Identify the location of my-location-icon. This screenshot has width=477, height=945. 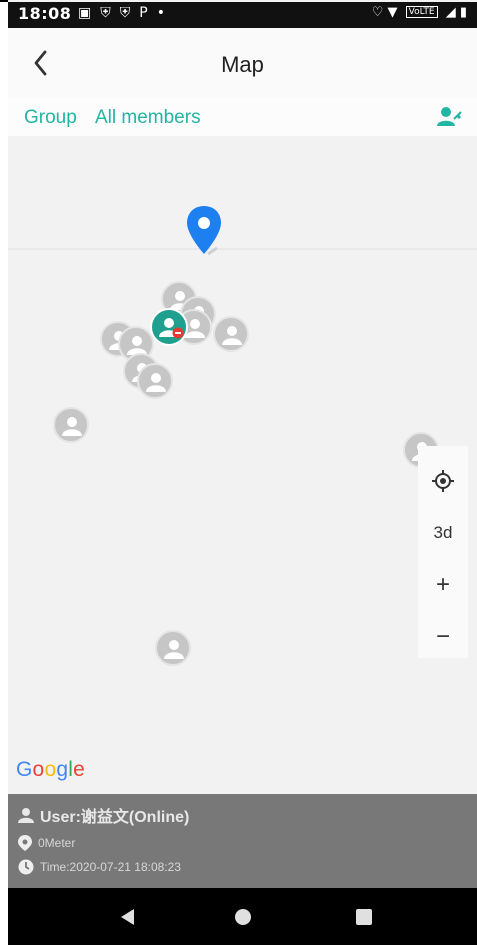
(443, 481).